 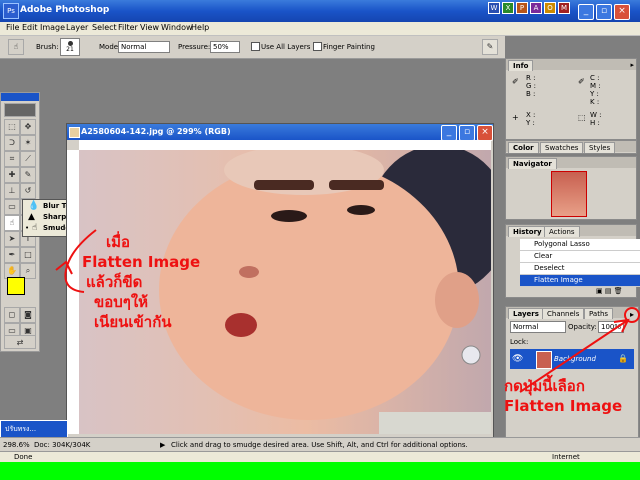 I want to click on left-arrow-head, so click(x=64, y=267).